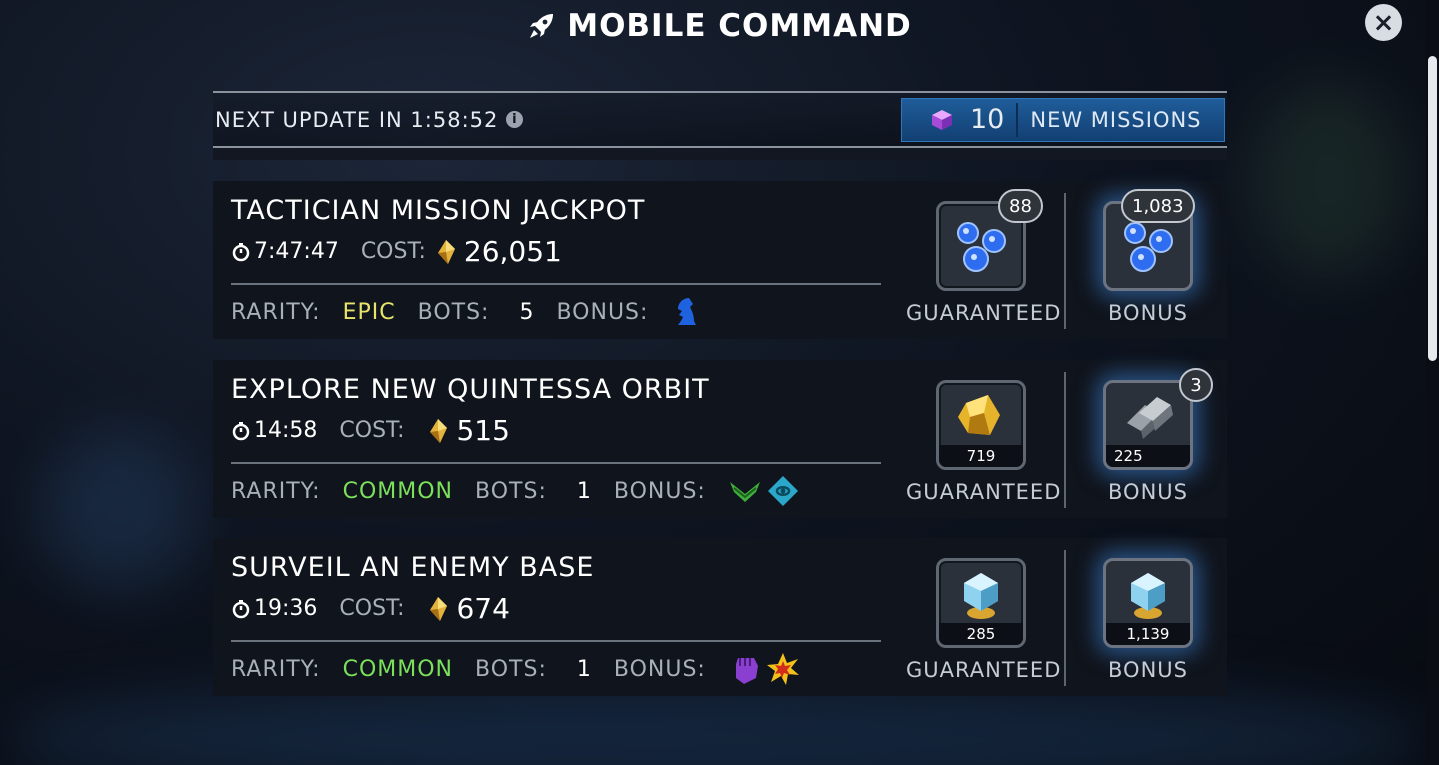 This screenshot has height=765, width=1439. Describe the element at coordinates (515, 119) in the screenshot. I see `info-icon: i` at that location.